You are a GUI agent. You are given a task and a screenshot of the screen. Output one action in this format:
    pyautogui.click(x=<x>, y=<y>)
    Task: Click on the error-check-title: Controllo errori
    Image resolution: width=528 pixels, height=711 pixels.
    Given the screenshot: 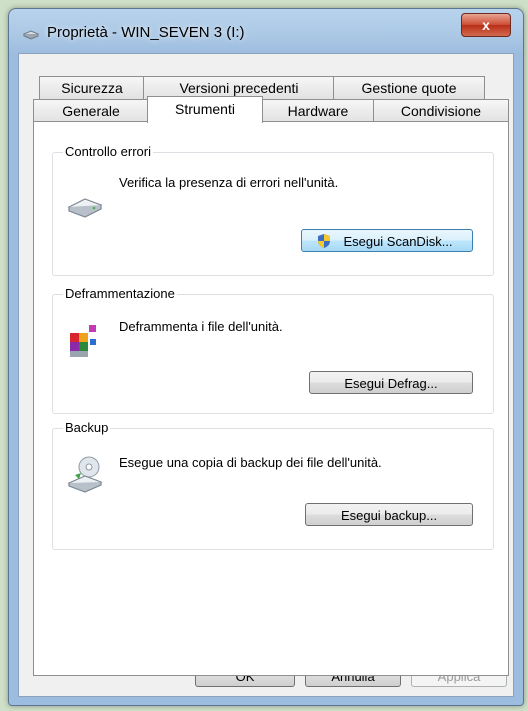 What is the action you would take?
    pyautogui.click(x=108, y=151)
    